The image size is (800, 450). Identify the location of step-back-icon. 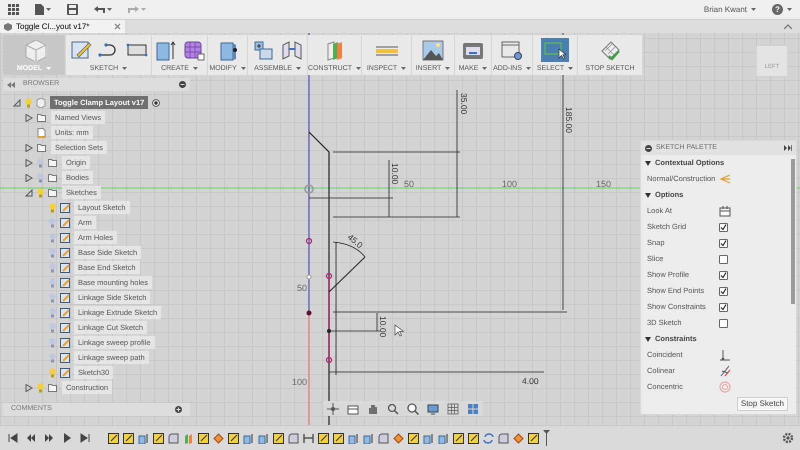
(31, 438).